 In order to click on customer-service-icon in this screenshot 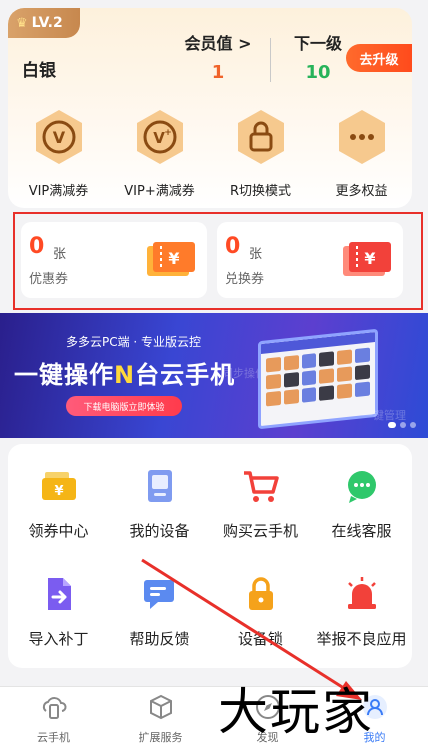, I will do `click(361, 487)`.